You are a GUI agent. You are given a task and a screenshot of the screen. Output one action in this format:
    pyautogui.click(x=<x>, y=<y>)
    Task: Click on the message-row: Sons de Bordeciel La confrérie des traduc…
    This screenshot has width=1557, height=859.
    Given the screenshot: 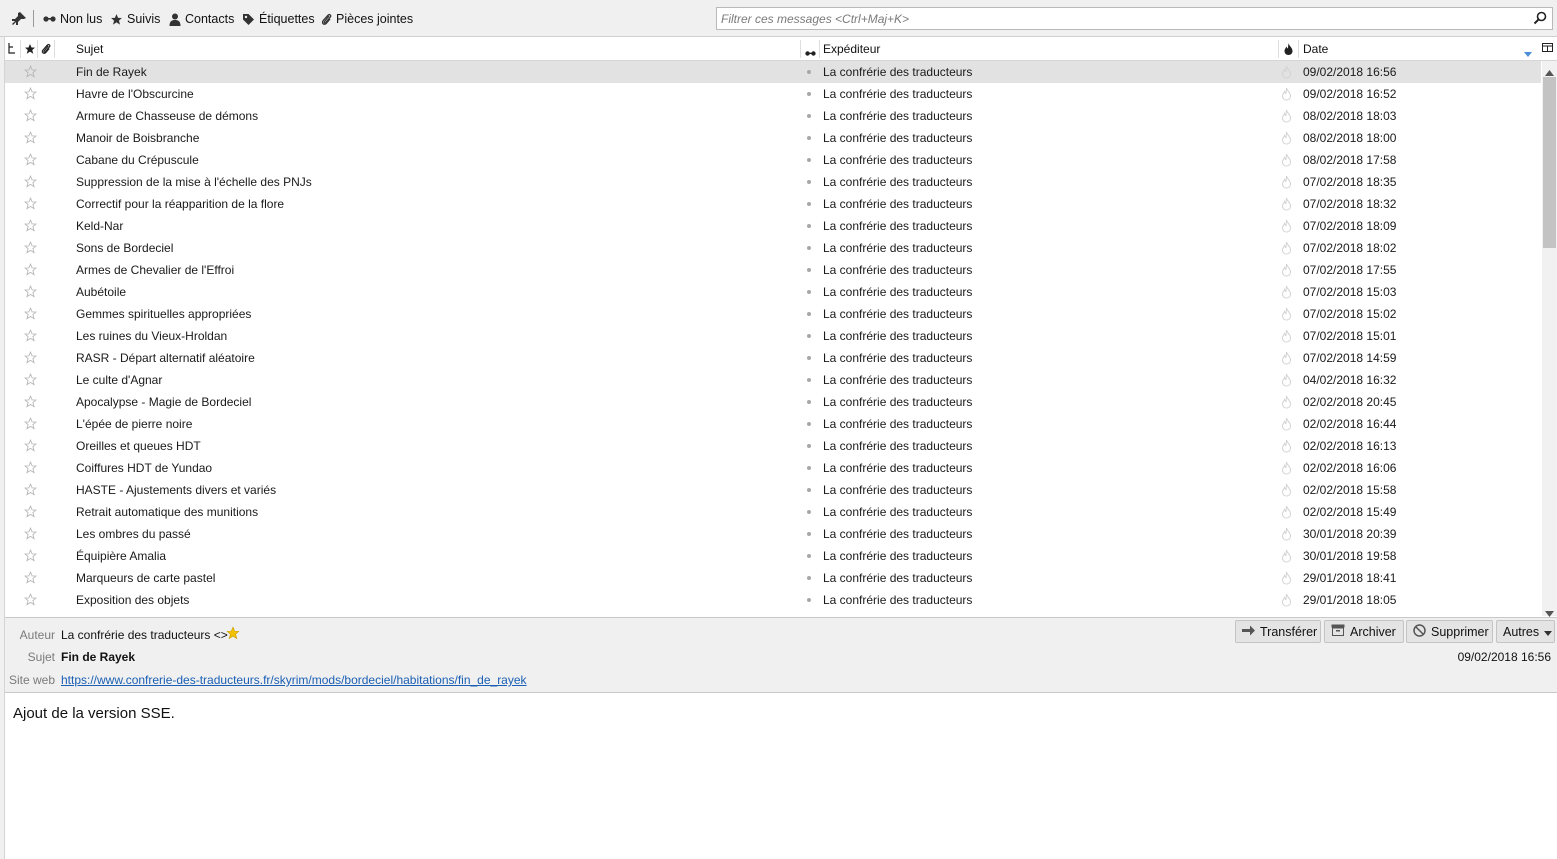 What is the action you would take?
    pyautogui.click(x=773, y=248)
    